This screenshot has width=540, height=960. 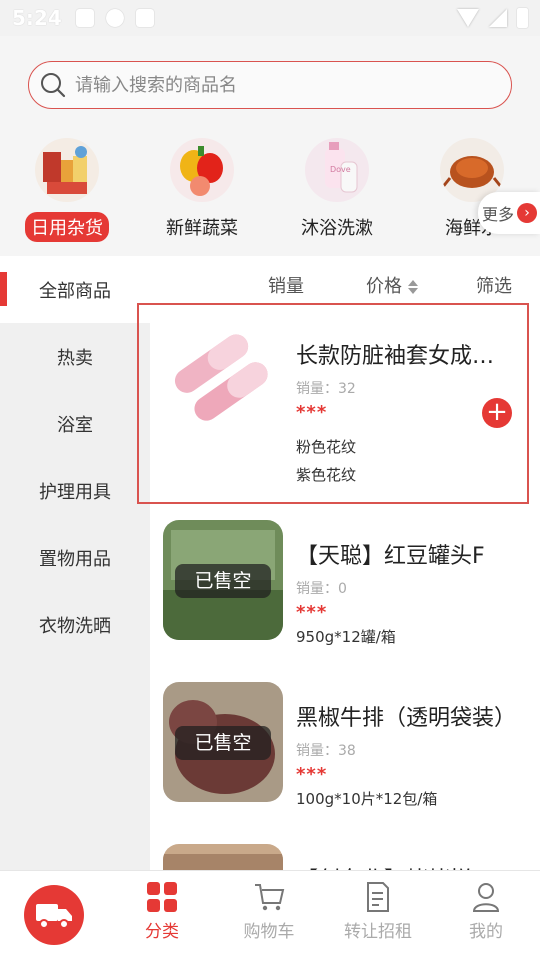 What do you see at coordinates (337, 228) in the screenshot?
I see `category-label: 沐浴洗漱` at bounding box center [337, 228].